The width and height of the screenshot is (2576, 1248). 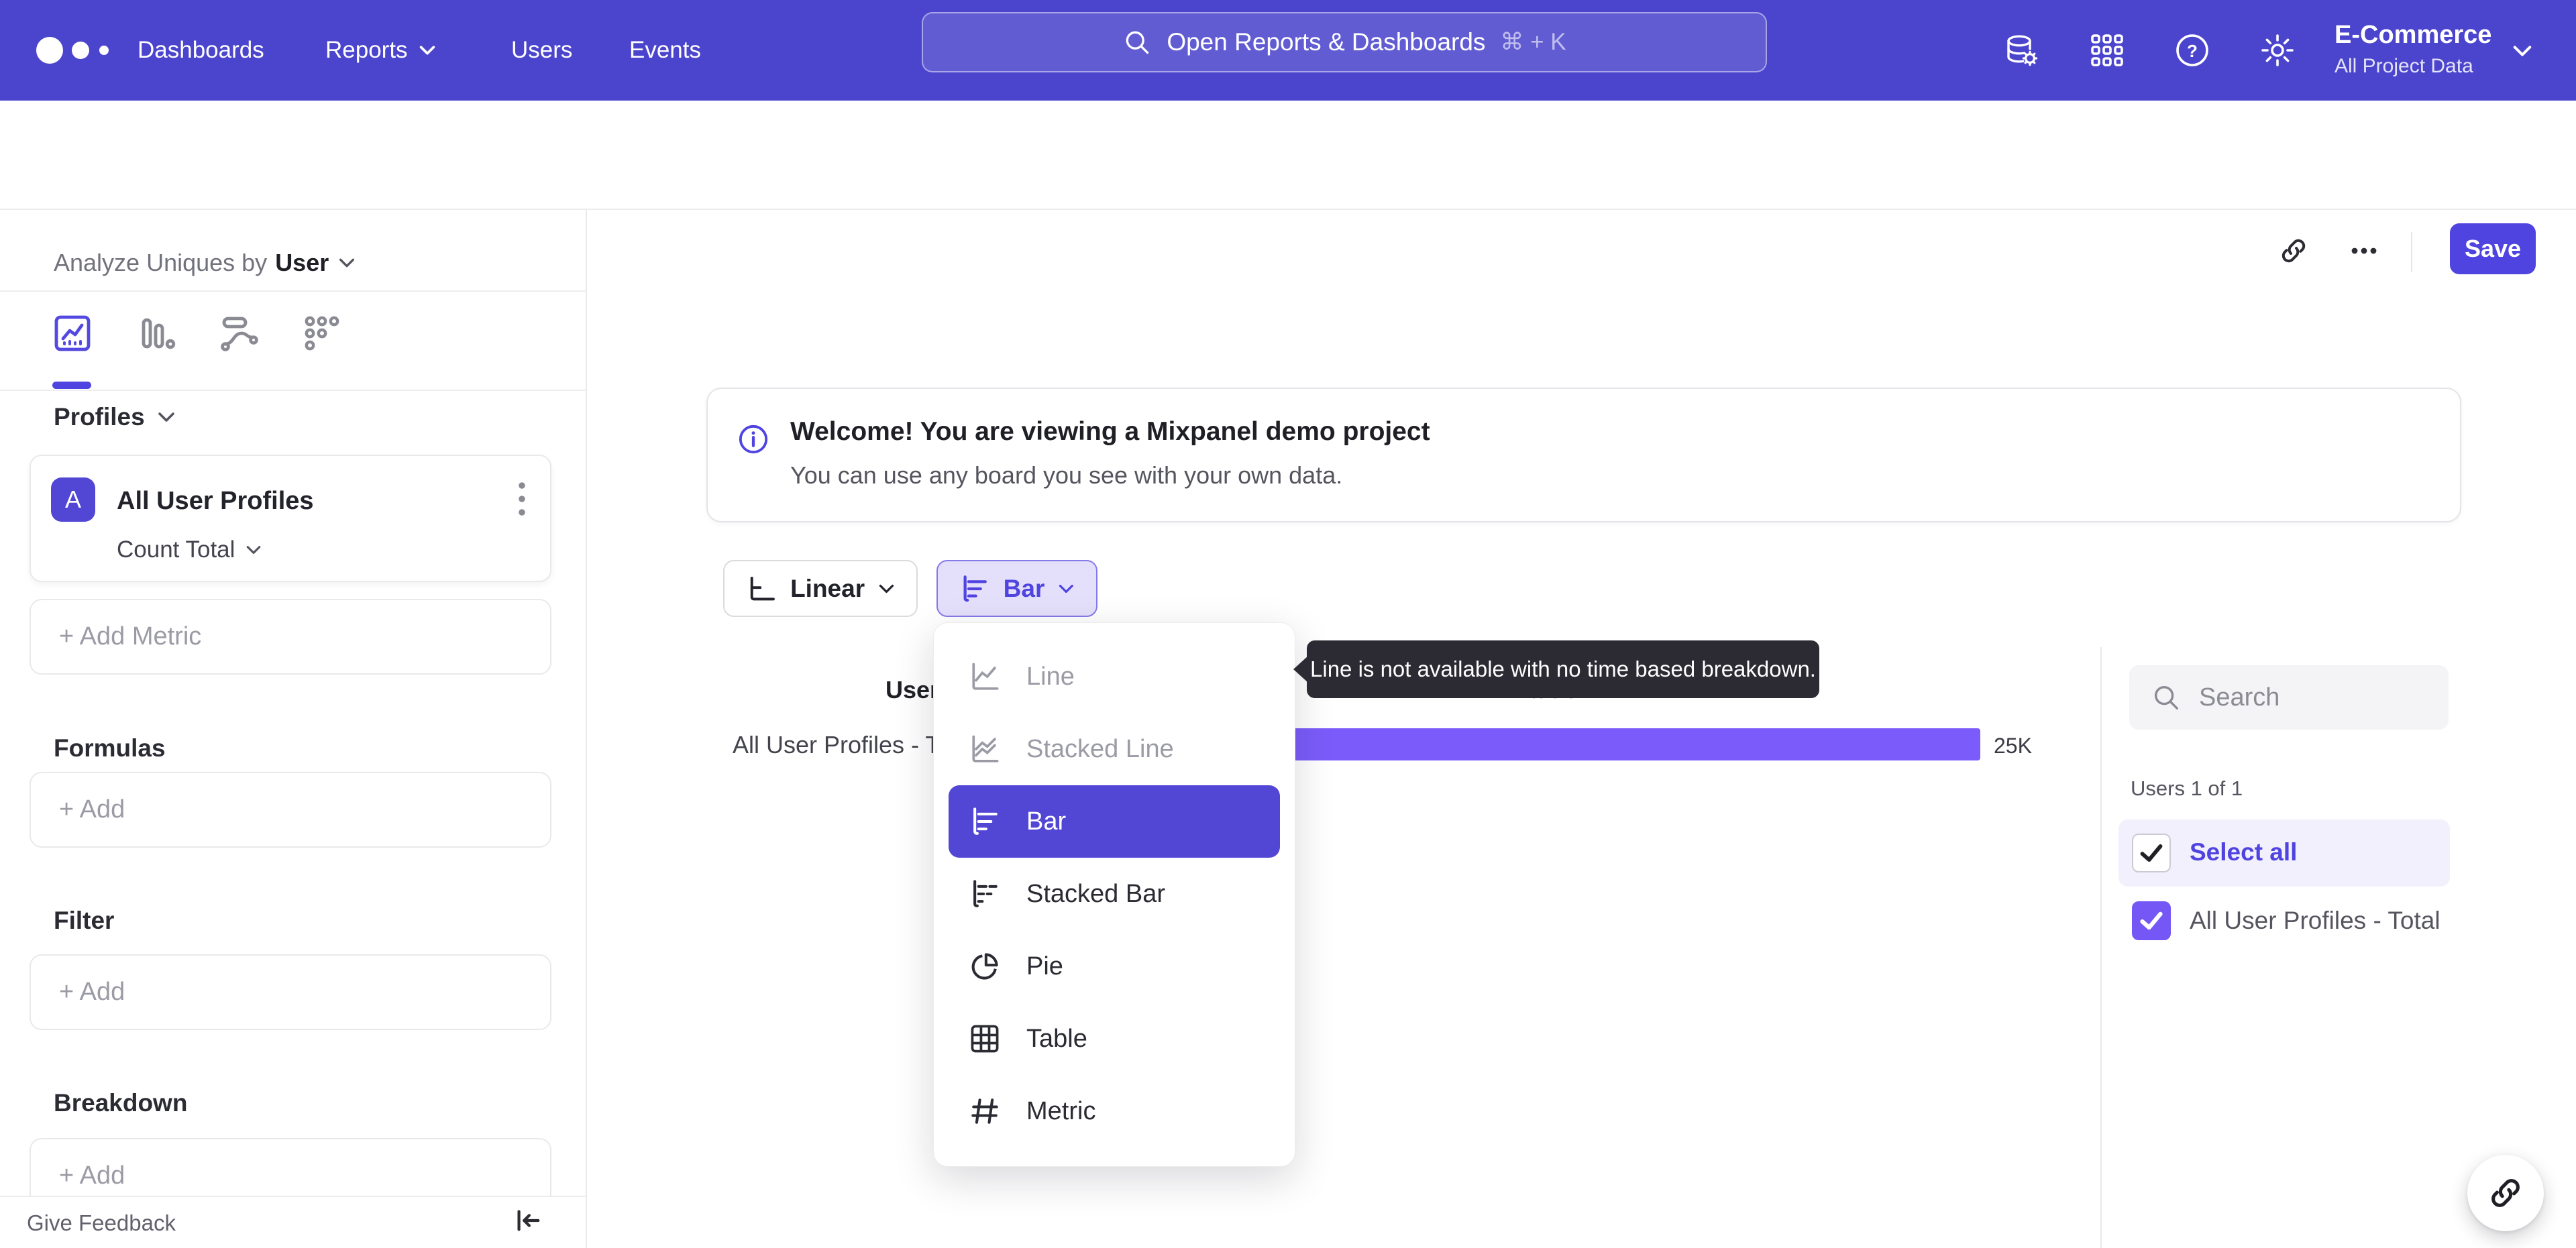 I want to click on nav-item-dashboards: Dashboards, so click(x=201, y=50).